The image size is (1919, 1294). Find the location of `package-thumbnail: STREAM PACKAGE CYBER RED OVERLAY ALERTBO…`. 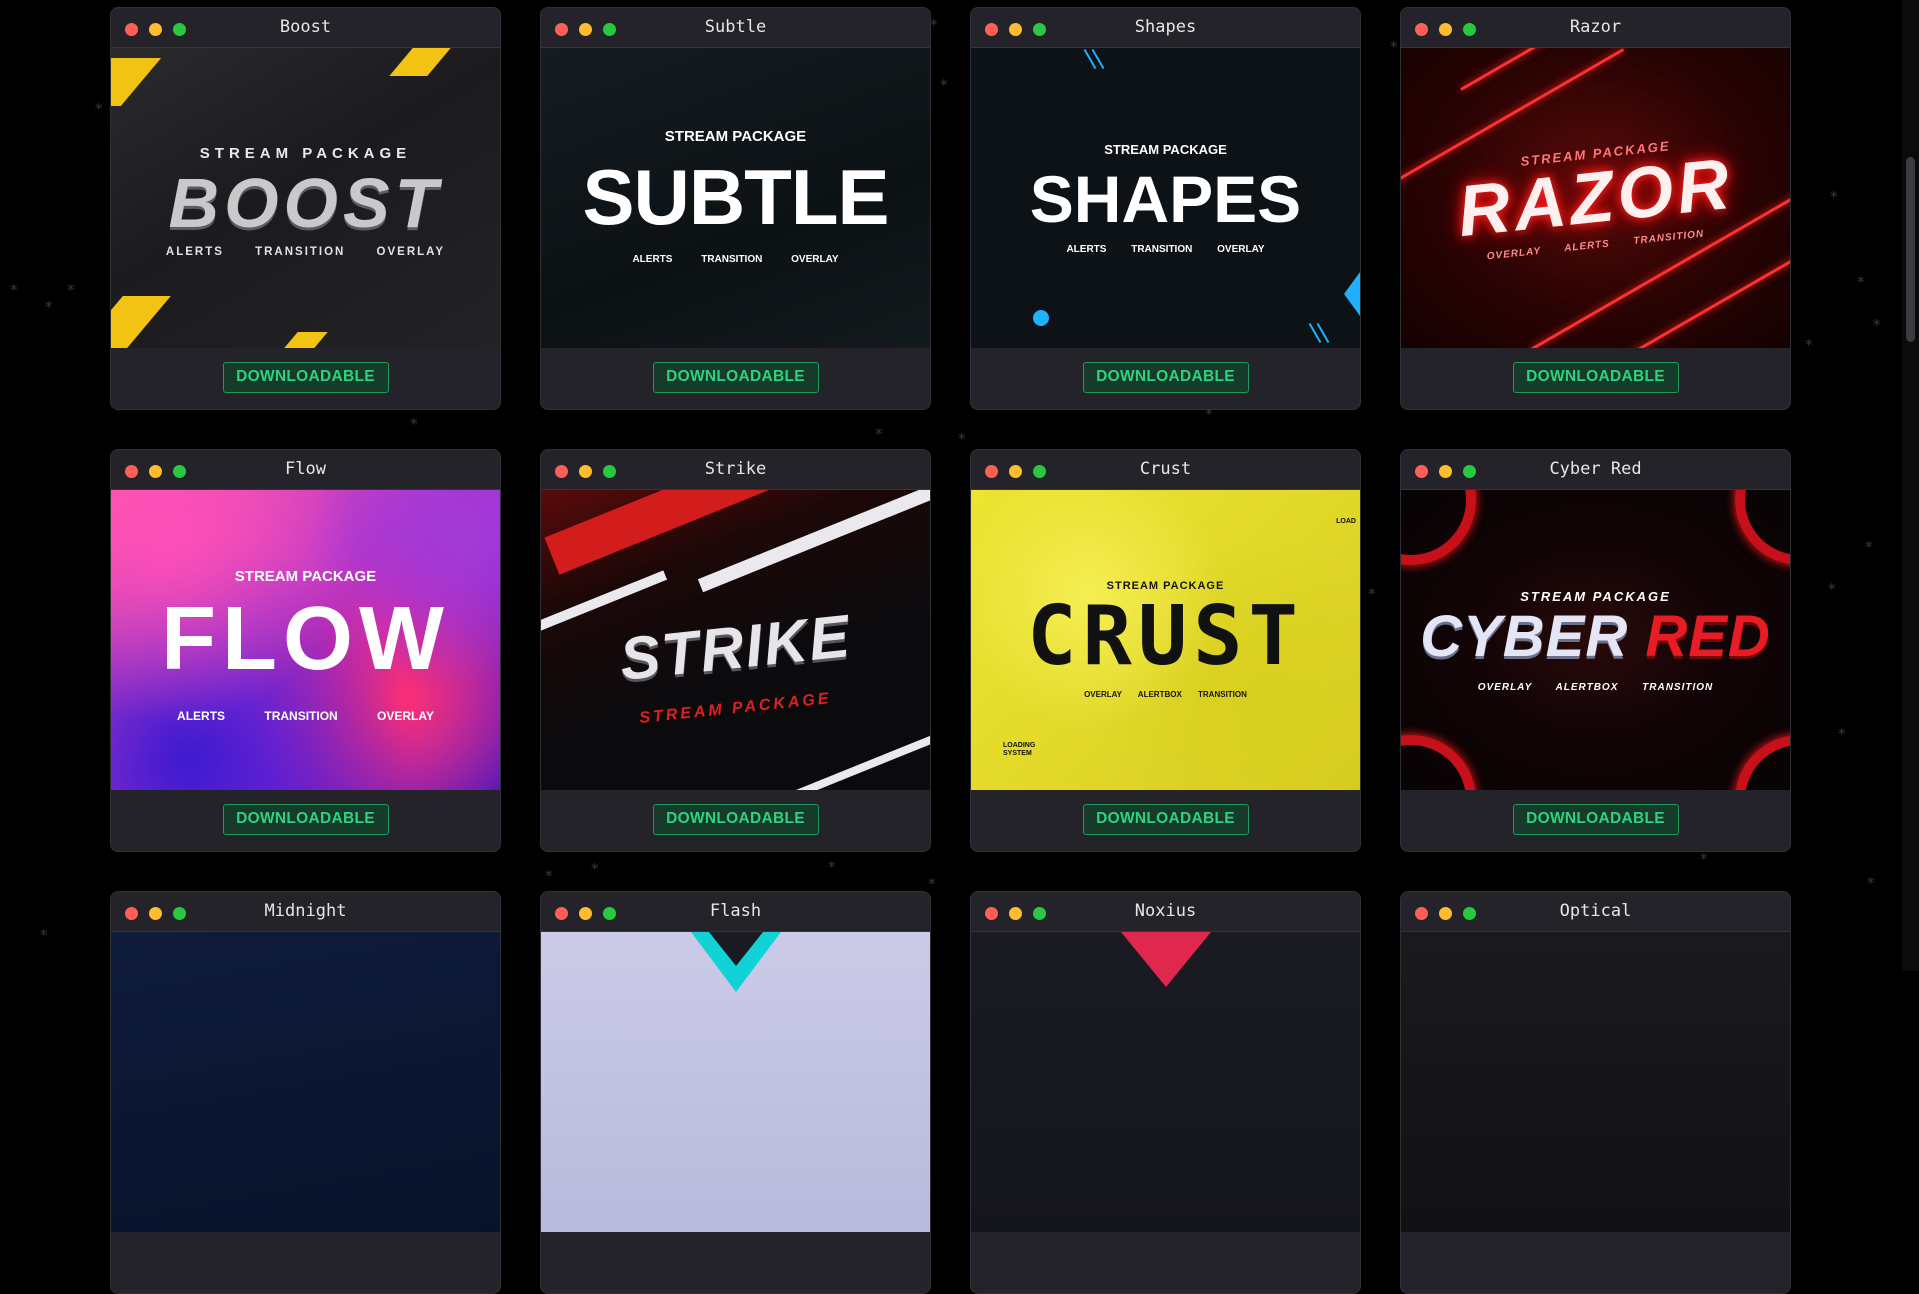

package-thumbnail: STREAM PACKAGE CYBER RED OVERLAY ALERTBO… is located at coordinates (1595, 640).